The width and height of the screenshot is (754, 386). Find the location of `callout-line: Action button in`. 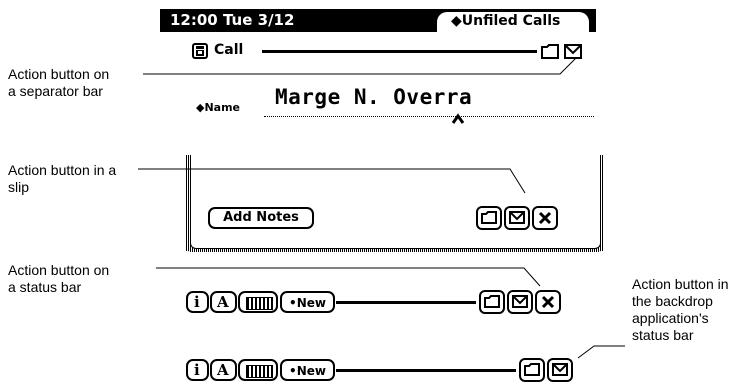

callout-line: Action button in is located at coordinates (680, 284).